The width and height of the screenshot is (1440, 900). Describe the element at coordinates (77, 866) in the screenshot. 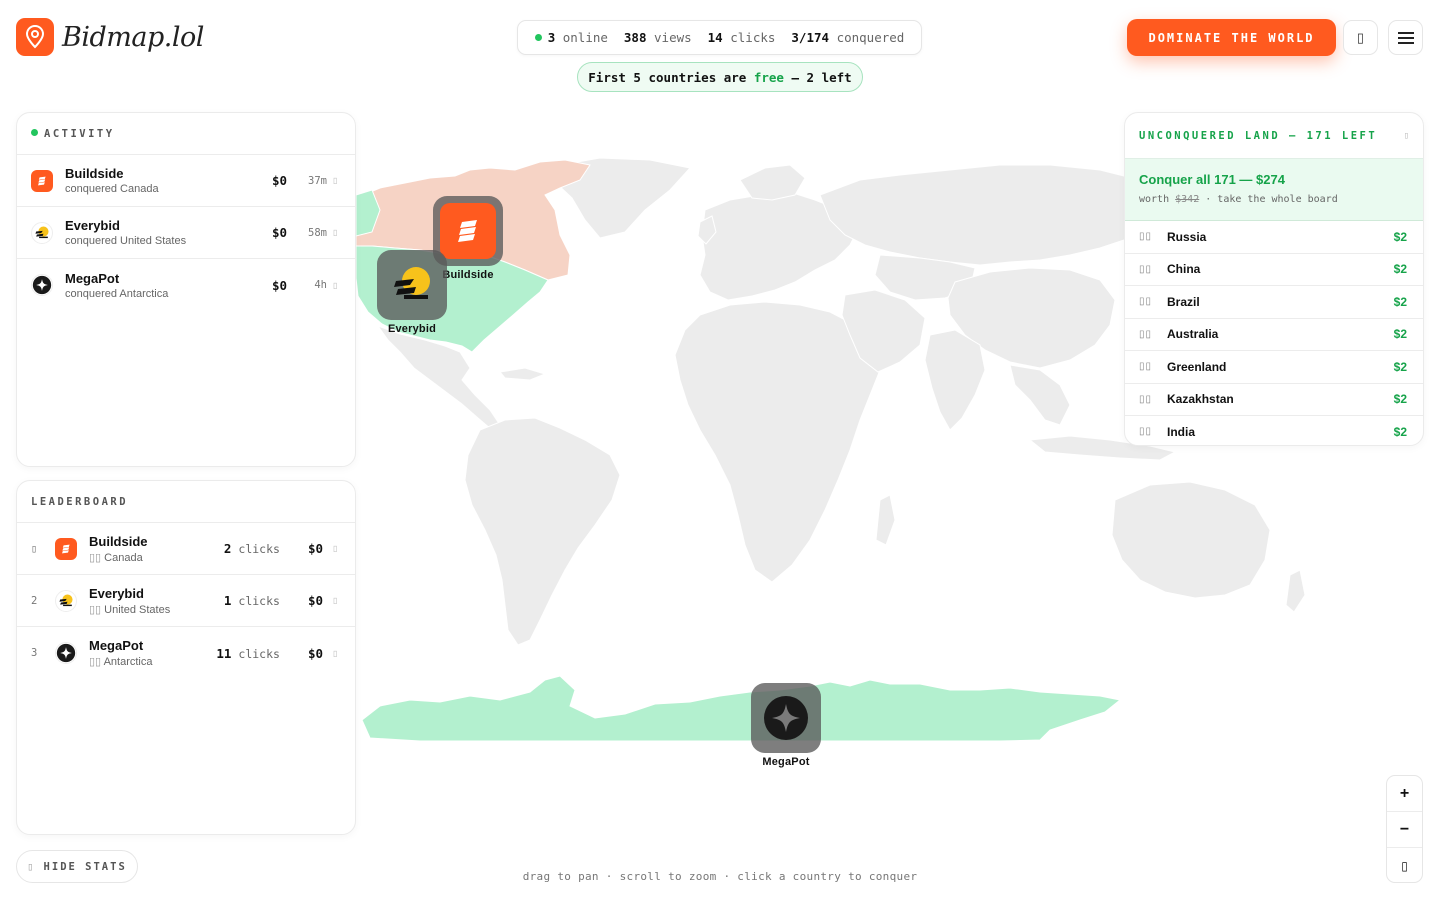

I see `hide-stats-button: ▯ HIDE STATS` at that location.